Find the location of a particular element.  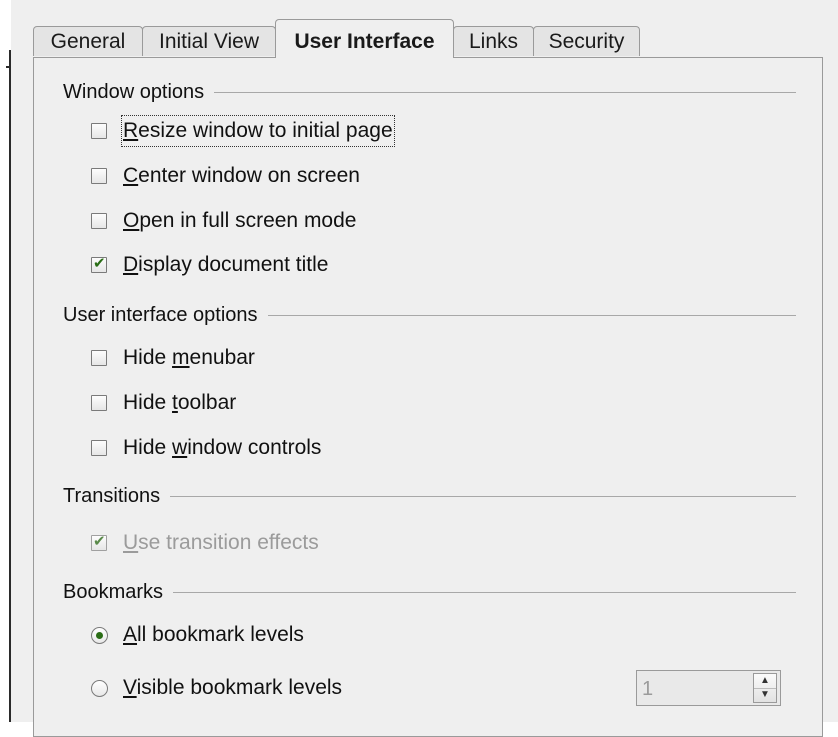

checkbox-label: Use transition effects is located at coordinates (221, 543).